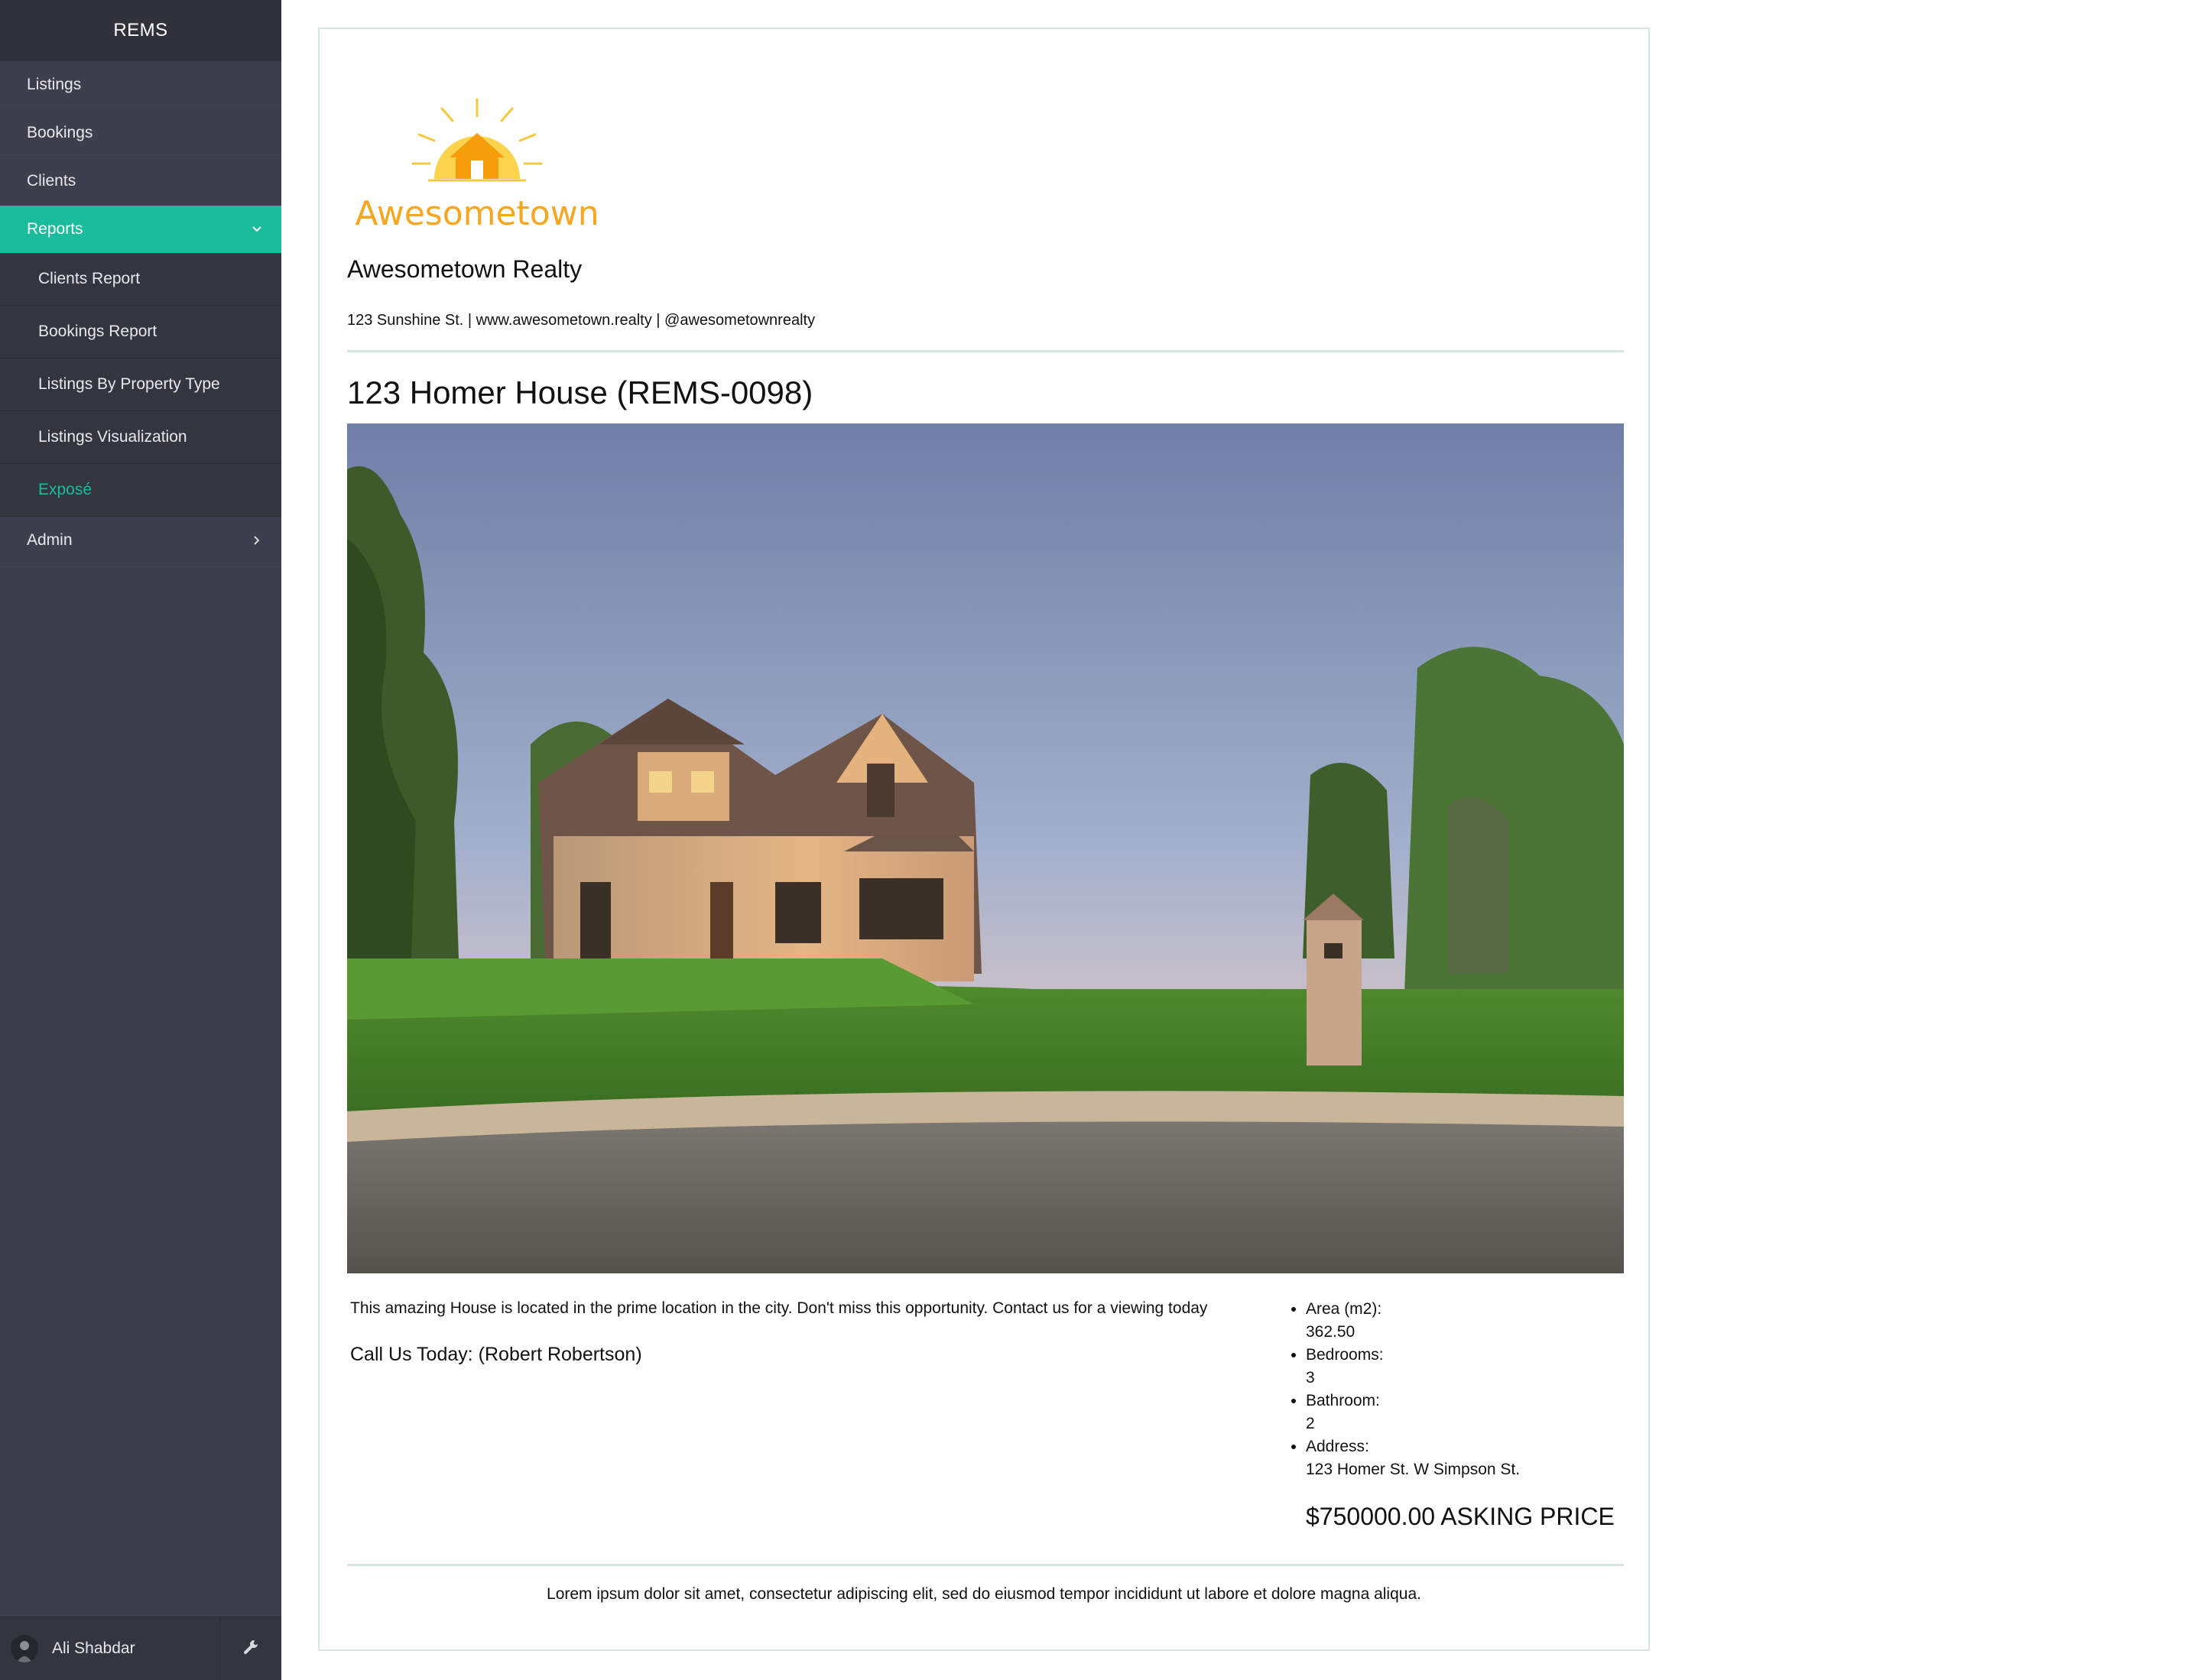  Describe the element at coordinates (140, 490) in the screenshot. I see `submenu-item-expose: Exposé` at that location.